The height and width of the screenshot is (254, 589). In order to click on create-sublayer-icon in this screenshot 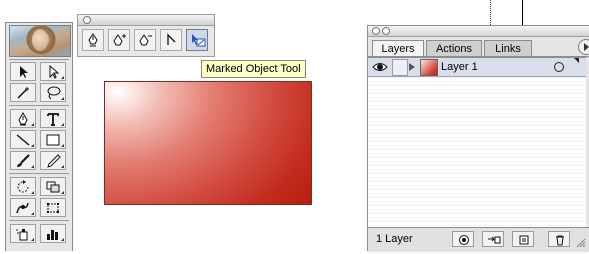, I will do `click(494, 240)`.